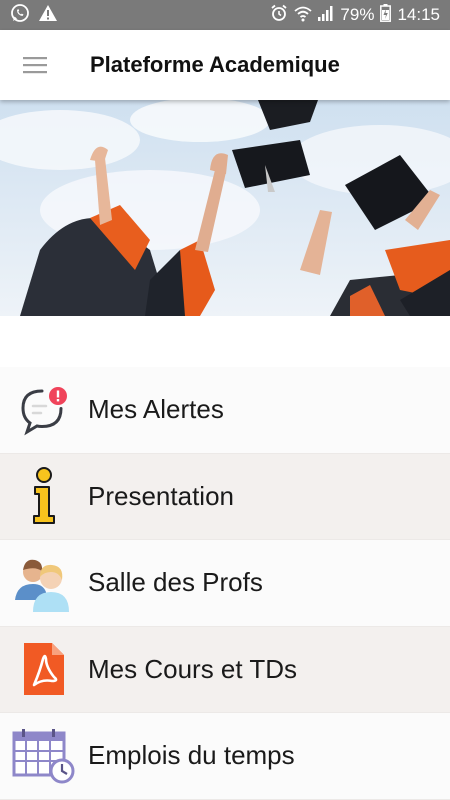  I want to click on warning-icon, so click(48, 15).